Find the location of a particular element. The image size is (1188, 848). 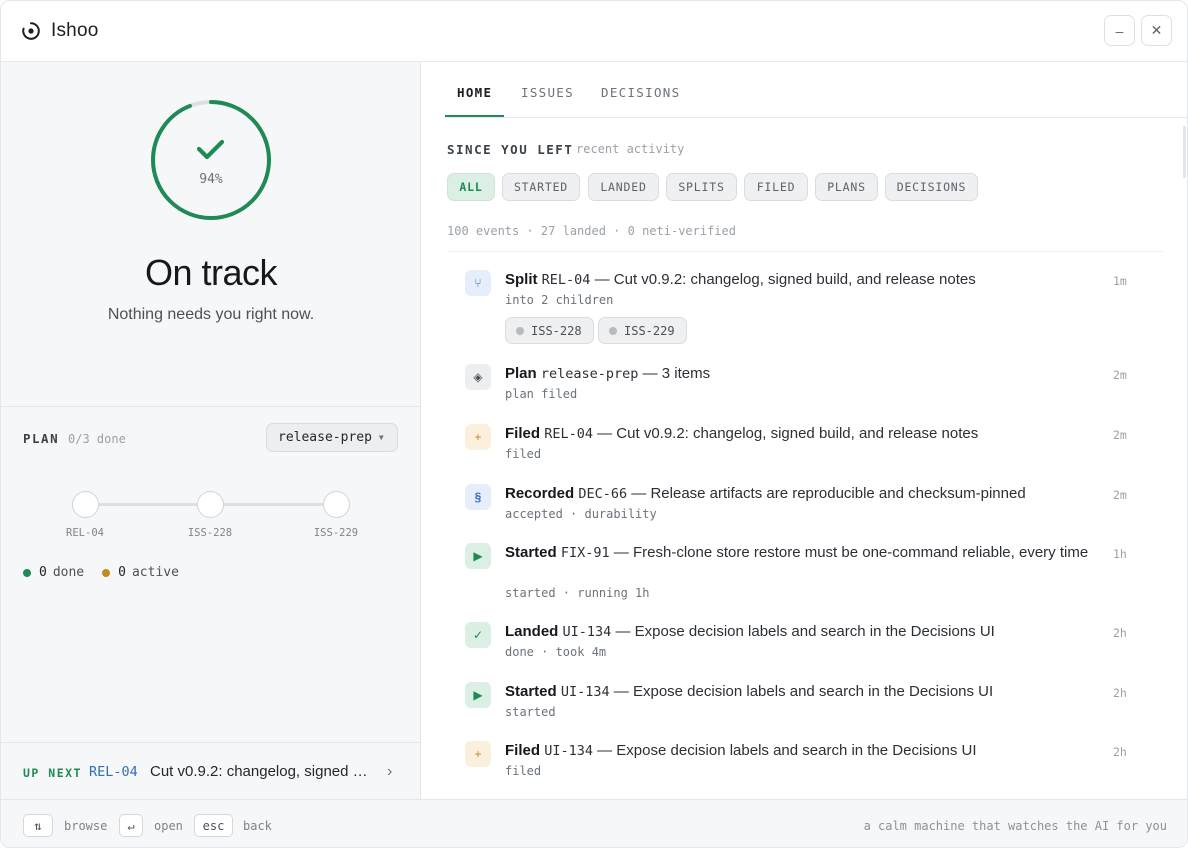

kbd-back-key: esc is located at coordinates (213, 825).